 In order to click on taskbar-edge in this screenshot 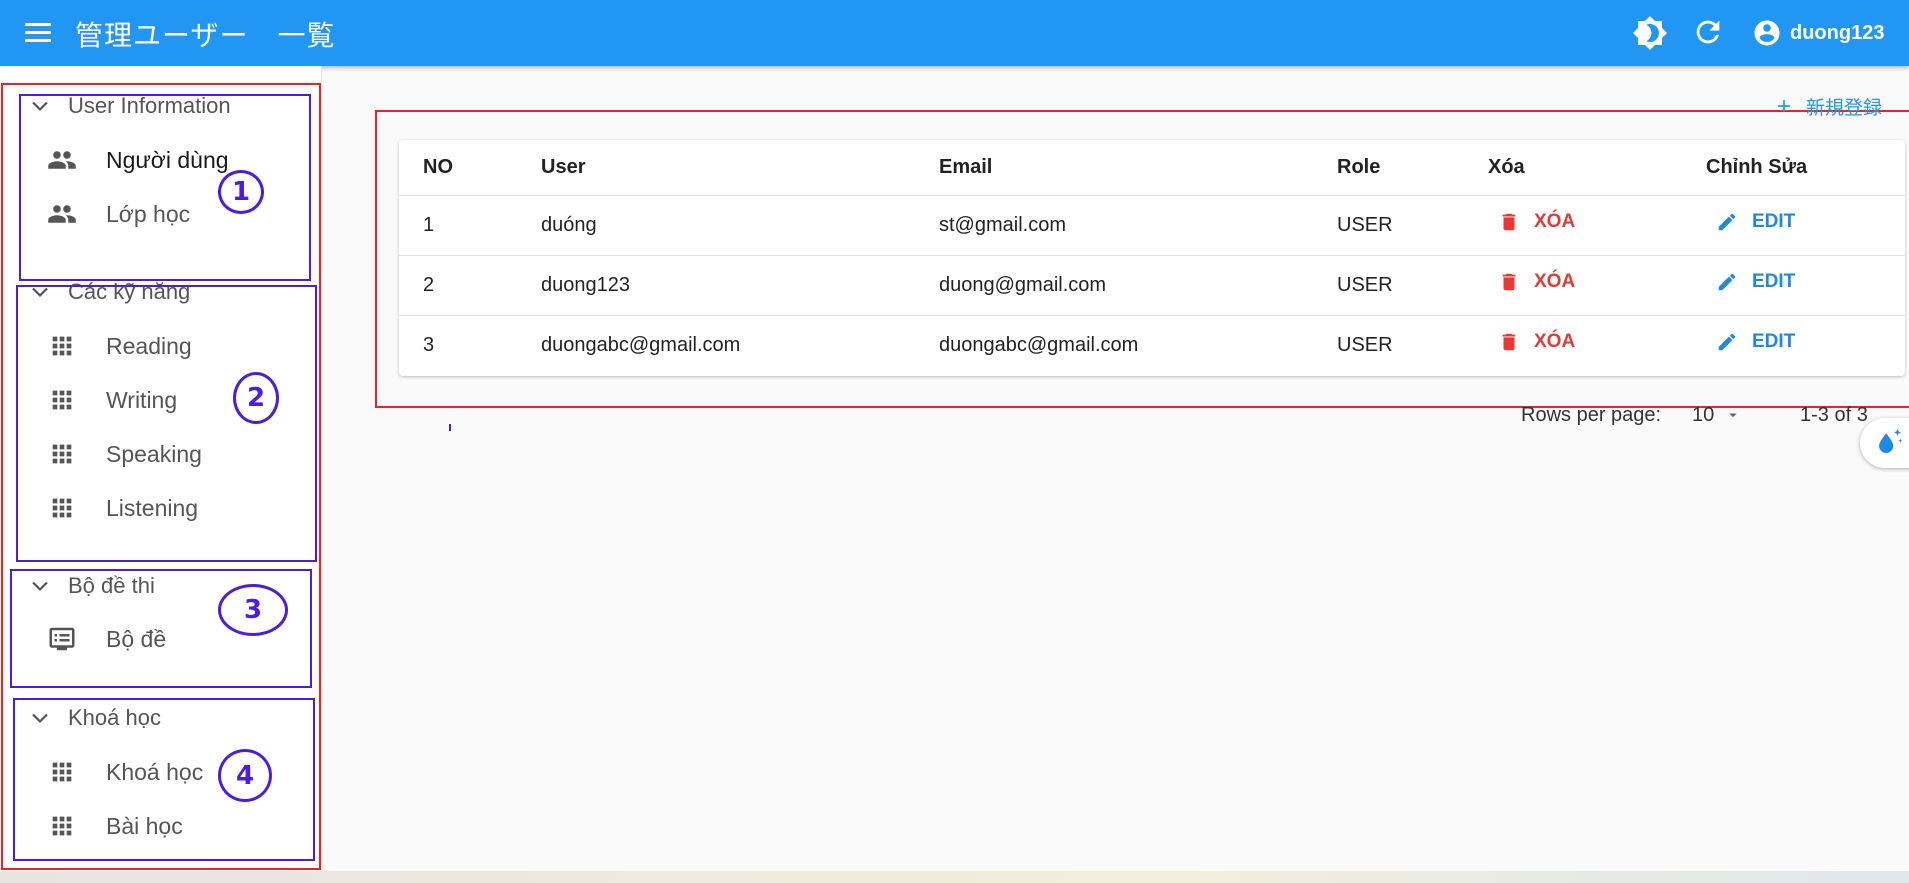, I will do `click(954, 877)`.